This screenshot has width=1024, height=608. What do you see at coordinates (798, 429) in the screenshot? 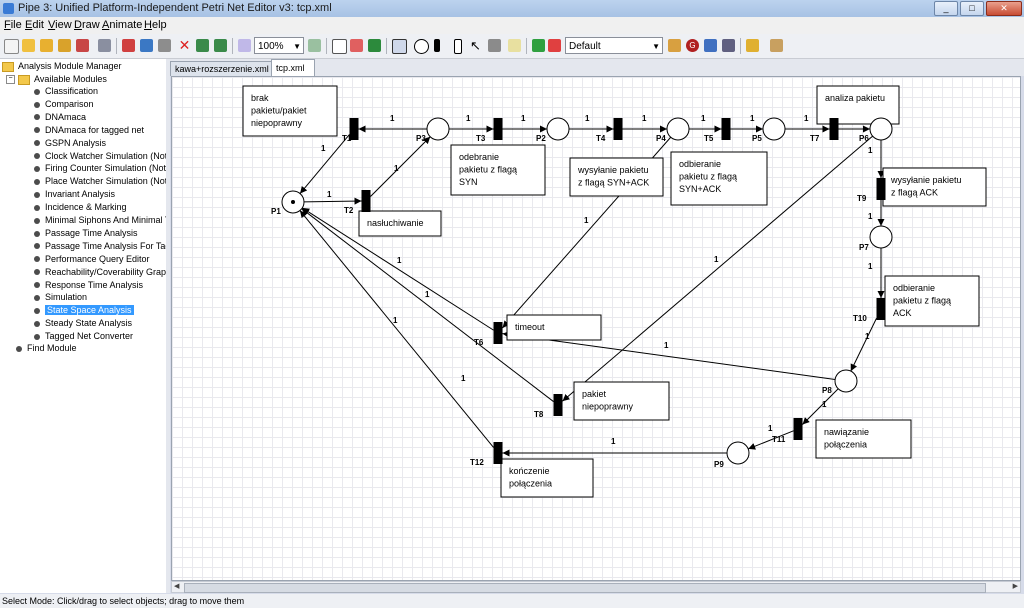
I see `transition-T11` at bounding box center [798, 429].